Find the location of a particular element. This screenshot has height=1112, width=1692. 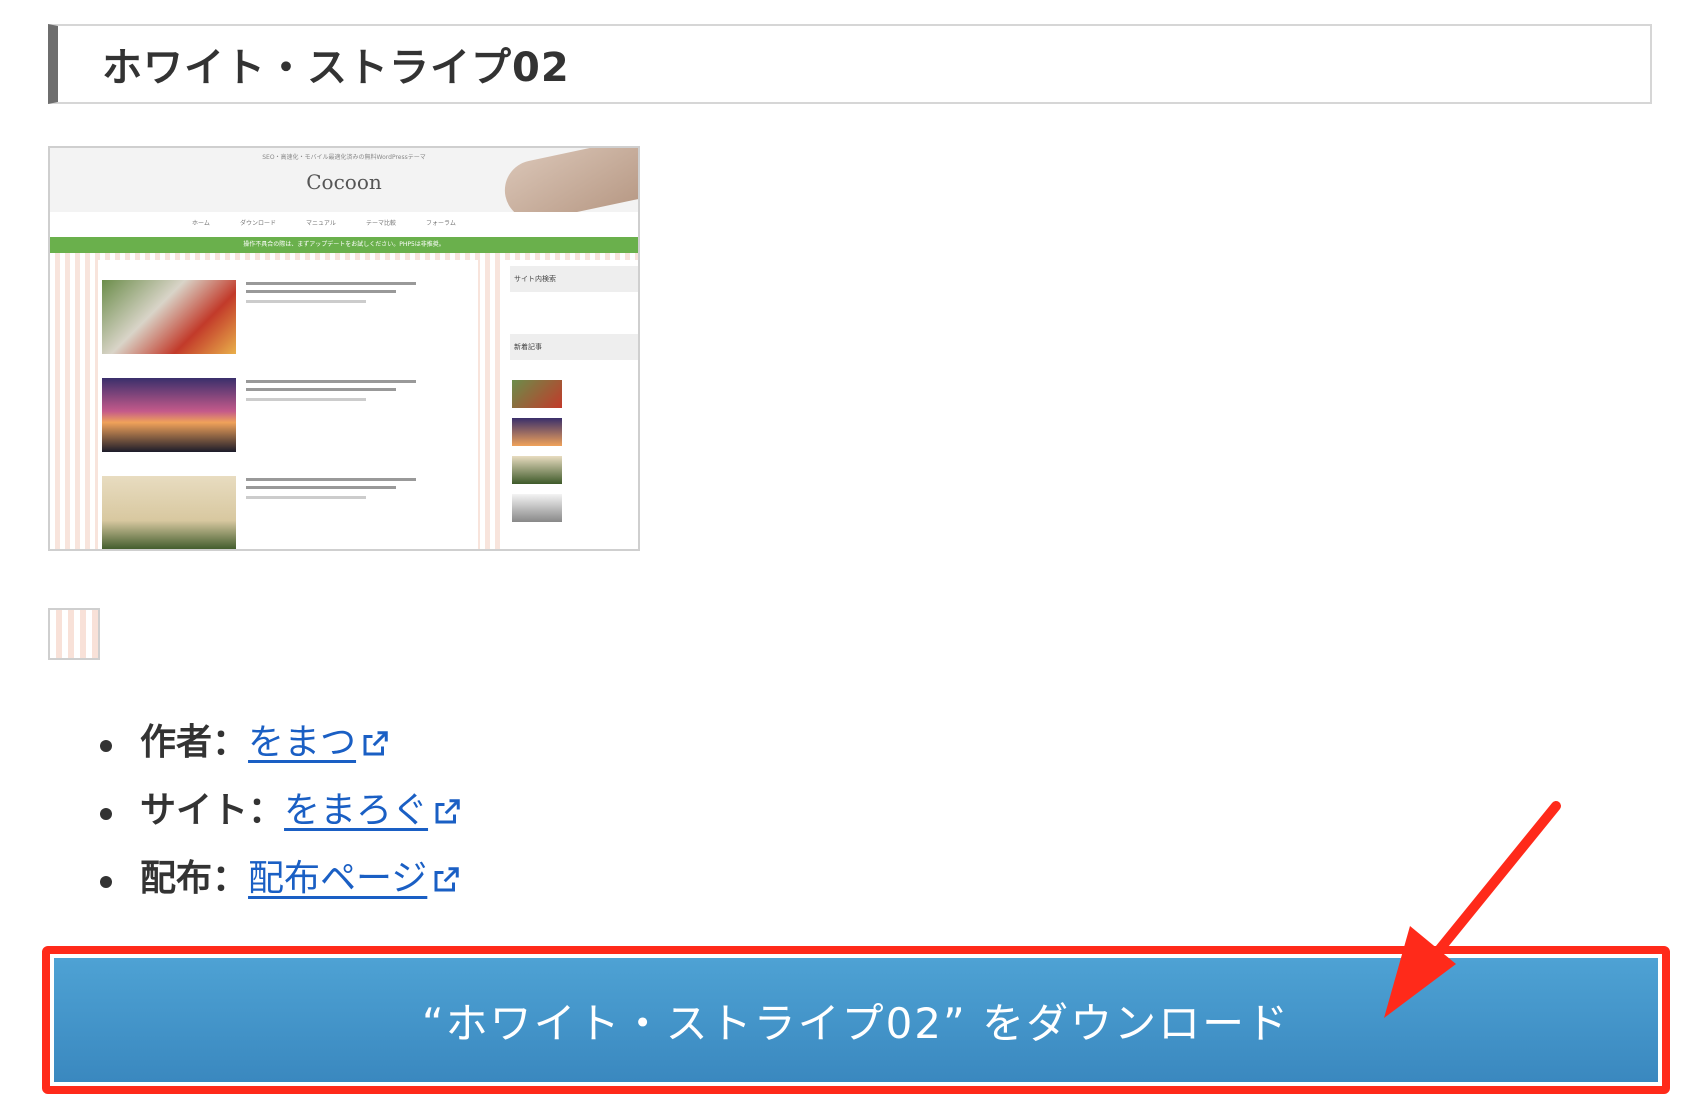

preview-sidebar-recent-title: 新着記事 is located at coordinates (574, 347).